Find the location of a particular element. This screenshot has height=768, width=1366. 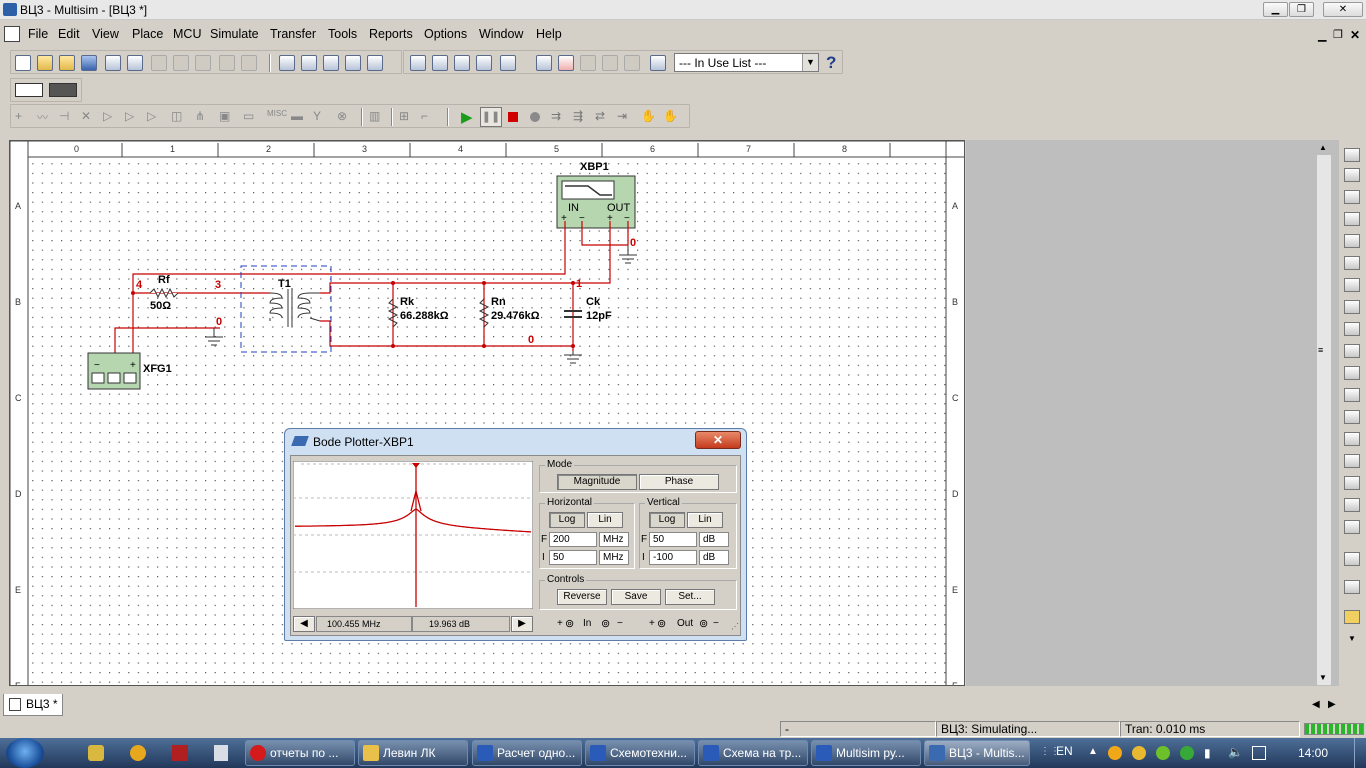

tray-green-icon is located at coordinates (1163, 753).